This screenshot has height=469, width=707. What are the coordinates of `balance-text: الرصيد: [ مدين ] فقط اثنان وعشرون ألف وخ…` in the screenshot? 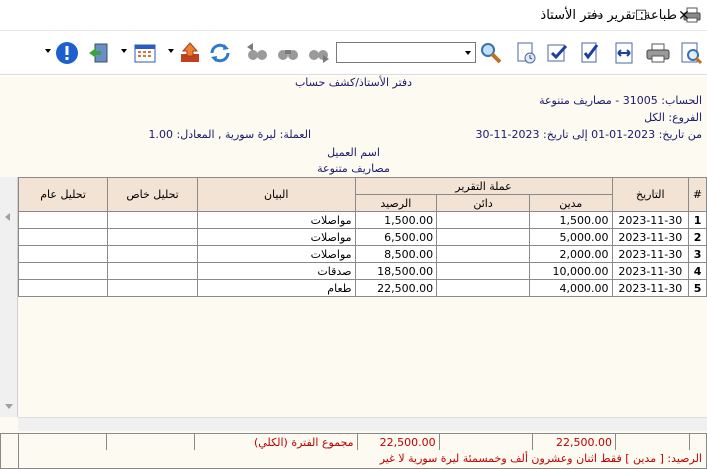 It's located at (540, 458).